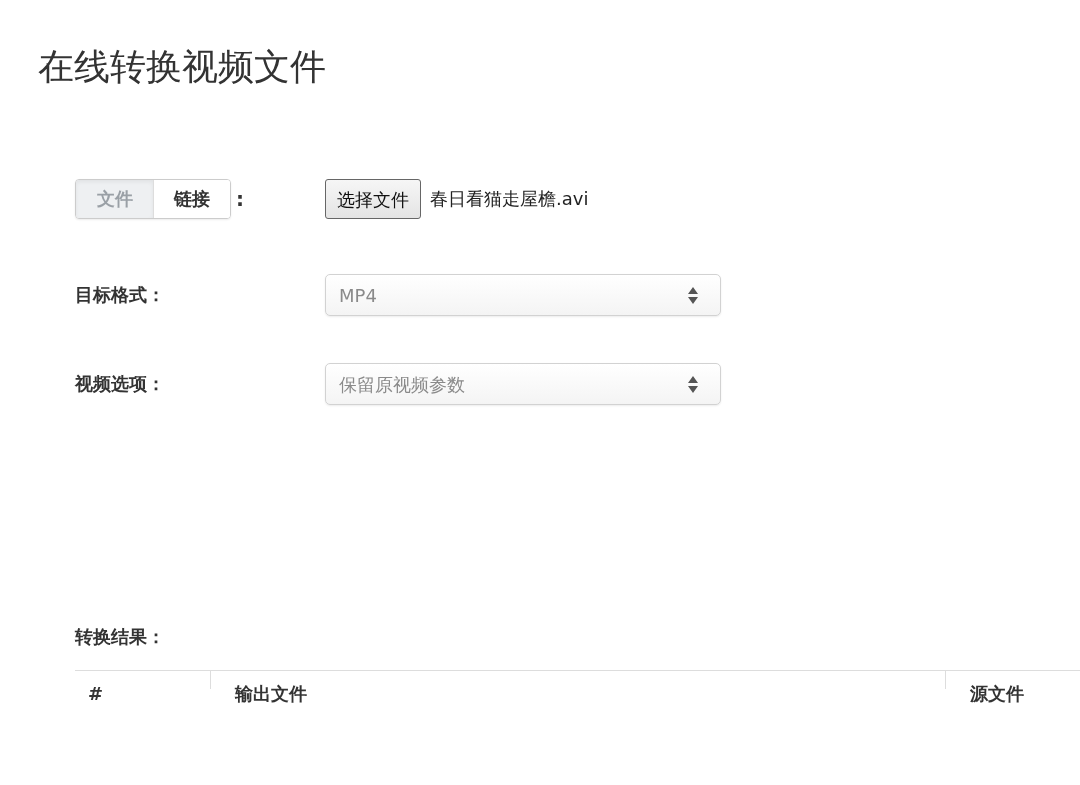 The height and width of the screenshot is (785, 1080). Describe the element at coordinates (142, 693) in the screenshot. I see `column-header: #` at that location.